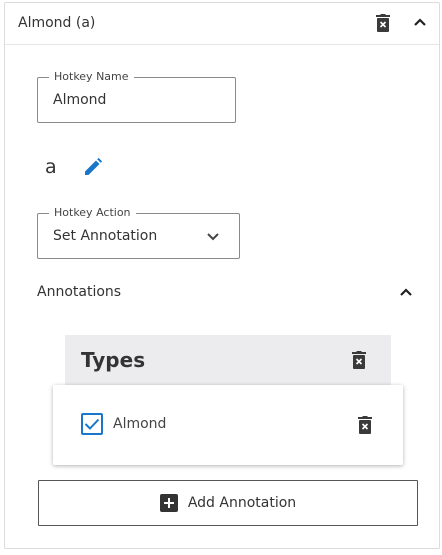 The image size is (442, 555). Describe the element at coordinates (57, 23) in the screenshot. I see `hotkey-title: Almond (a)` at that location.